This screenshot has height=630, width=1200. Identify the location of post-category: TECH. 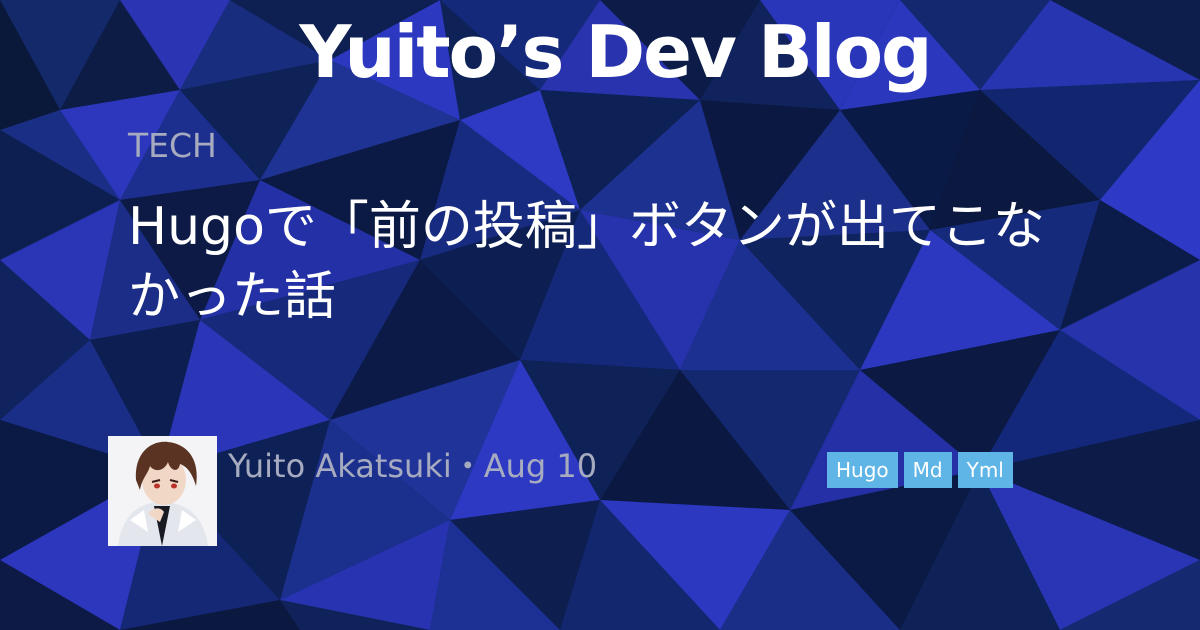
(172, 145).